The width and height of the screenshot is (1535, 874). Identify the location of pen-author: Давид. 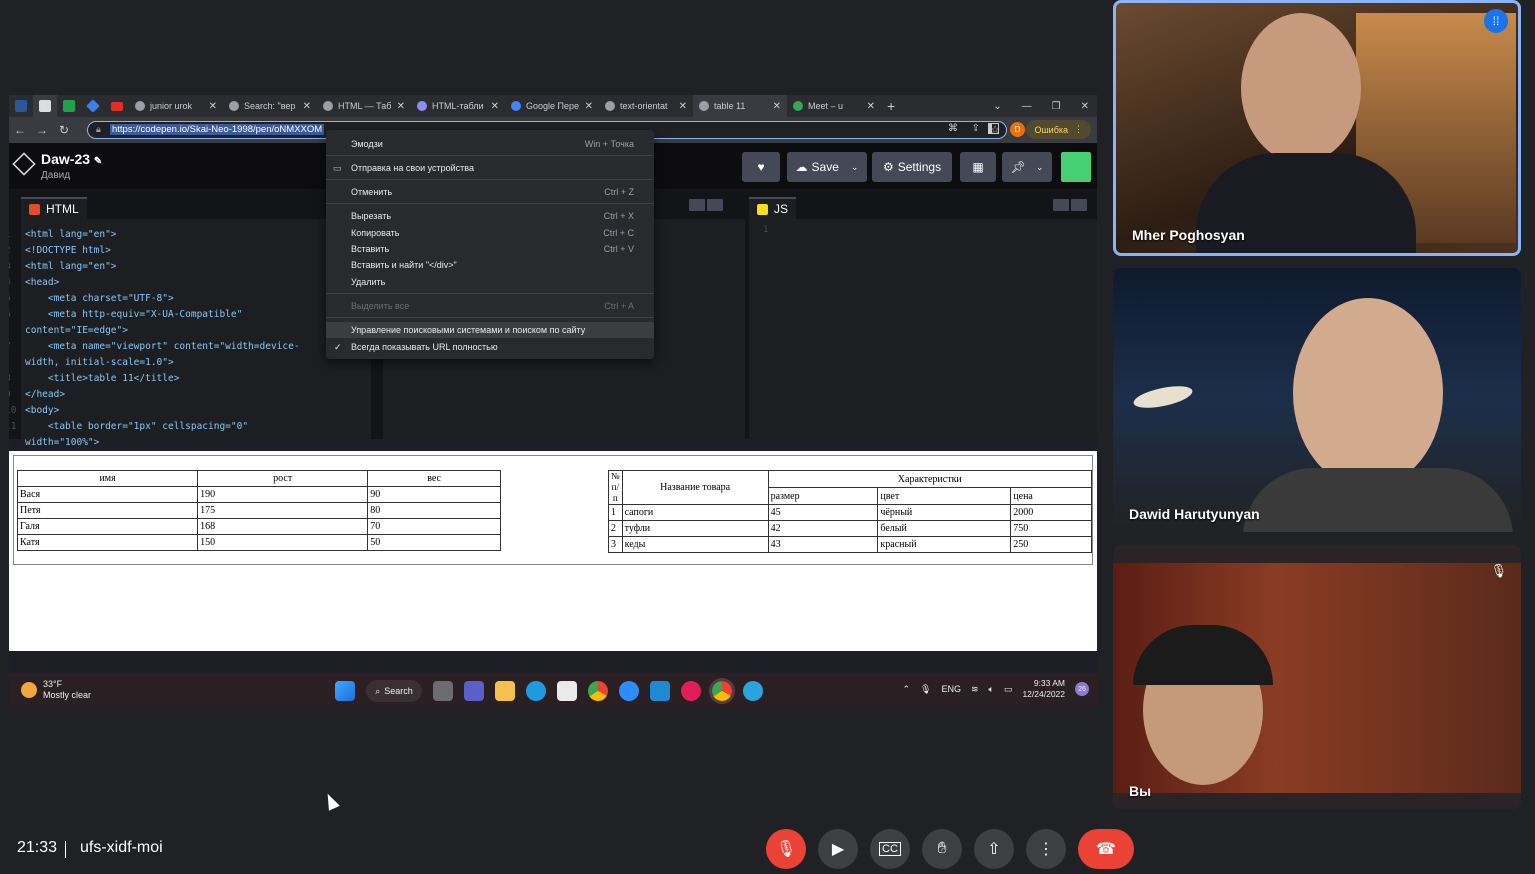
(55, 175).